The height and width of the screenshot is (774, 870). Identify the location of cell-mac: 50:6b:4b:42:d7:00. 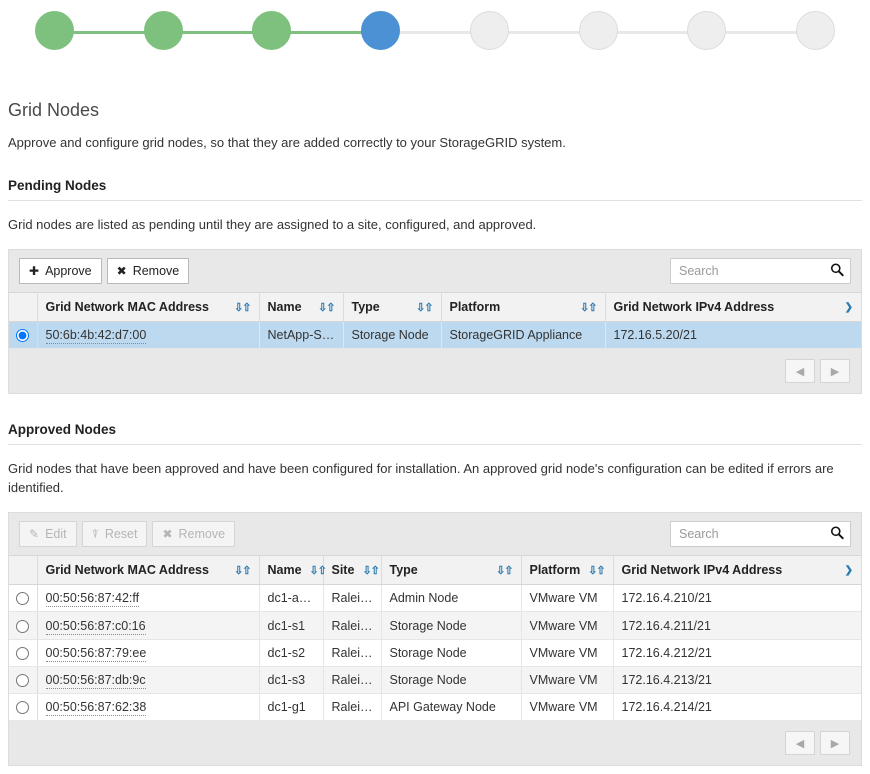
(148, 335).